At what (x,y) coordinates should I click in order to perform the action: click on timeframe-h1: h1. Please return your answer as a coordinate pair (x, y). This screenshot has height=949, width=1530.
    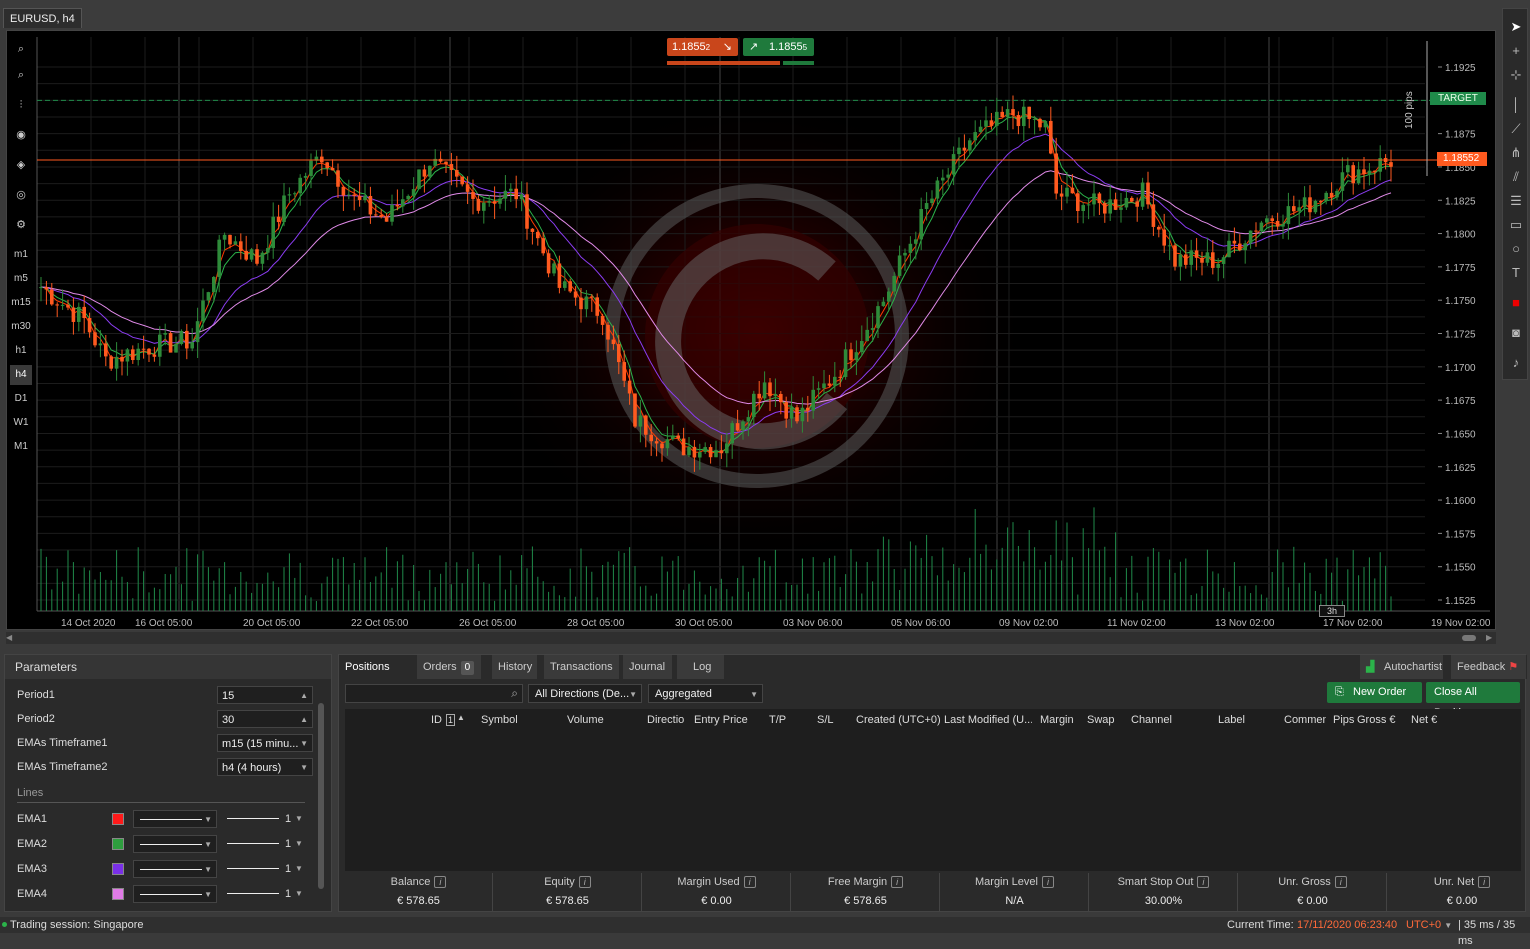
    Looking at the image, I should click on (21, 351).